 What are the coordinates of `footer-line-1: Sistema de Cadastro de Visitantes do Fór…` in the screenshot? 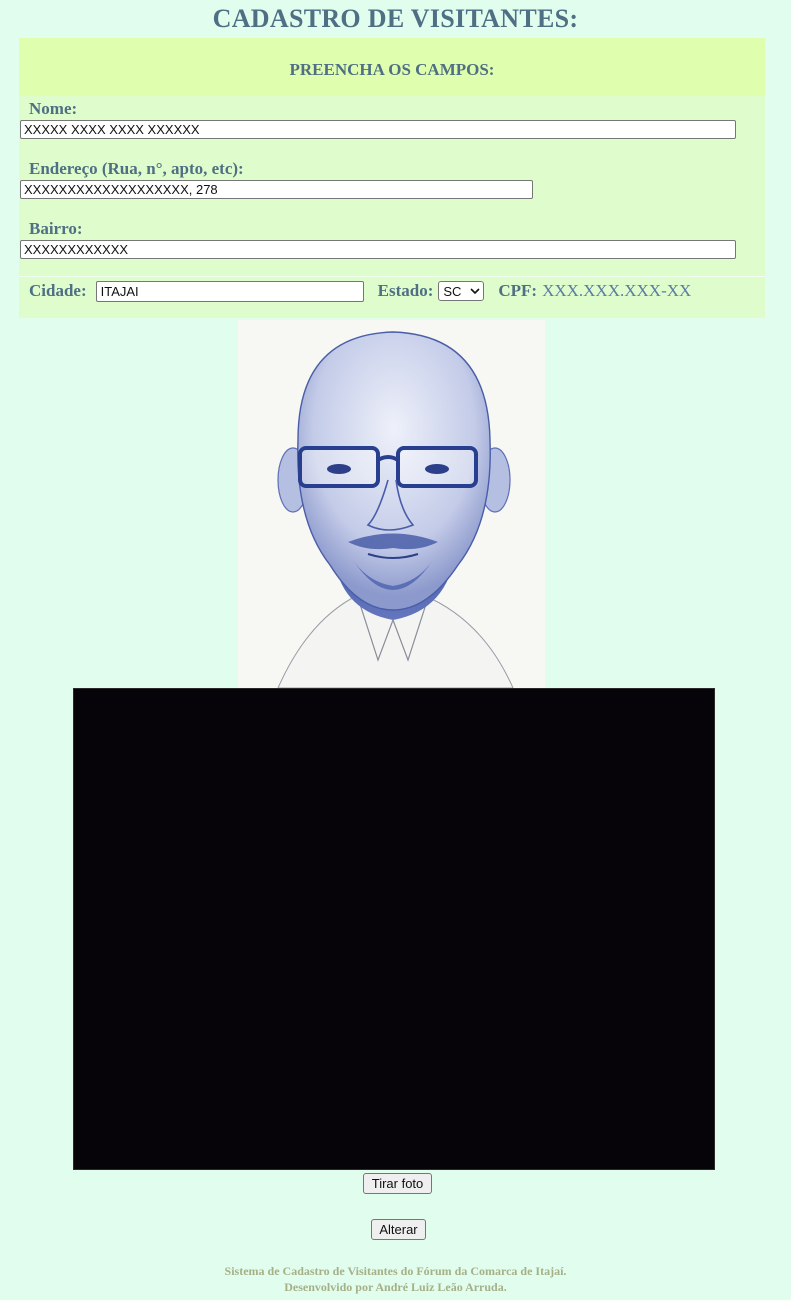 It's located at (395, 1271).